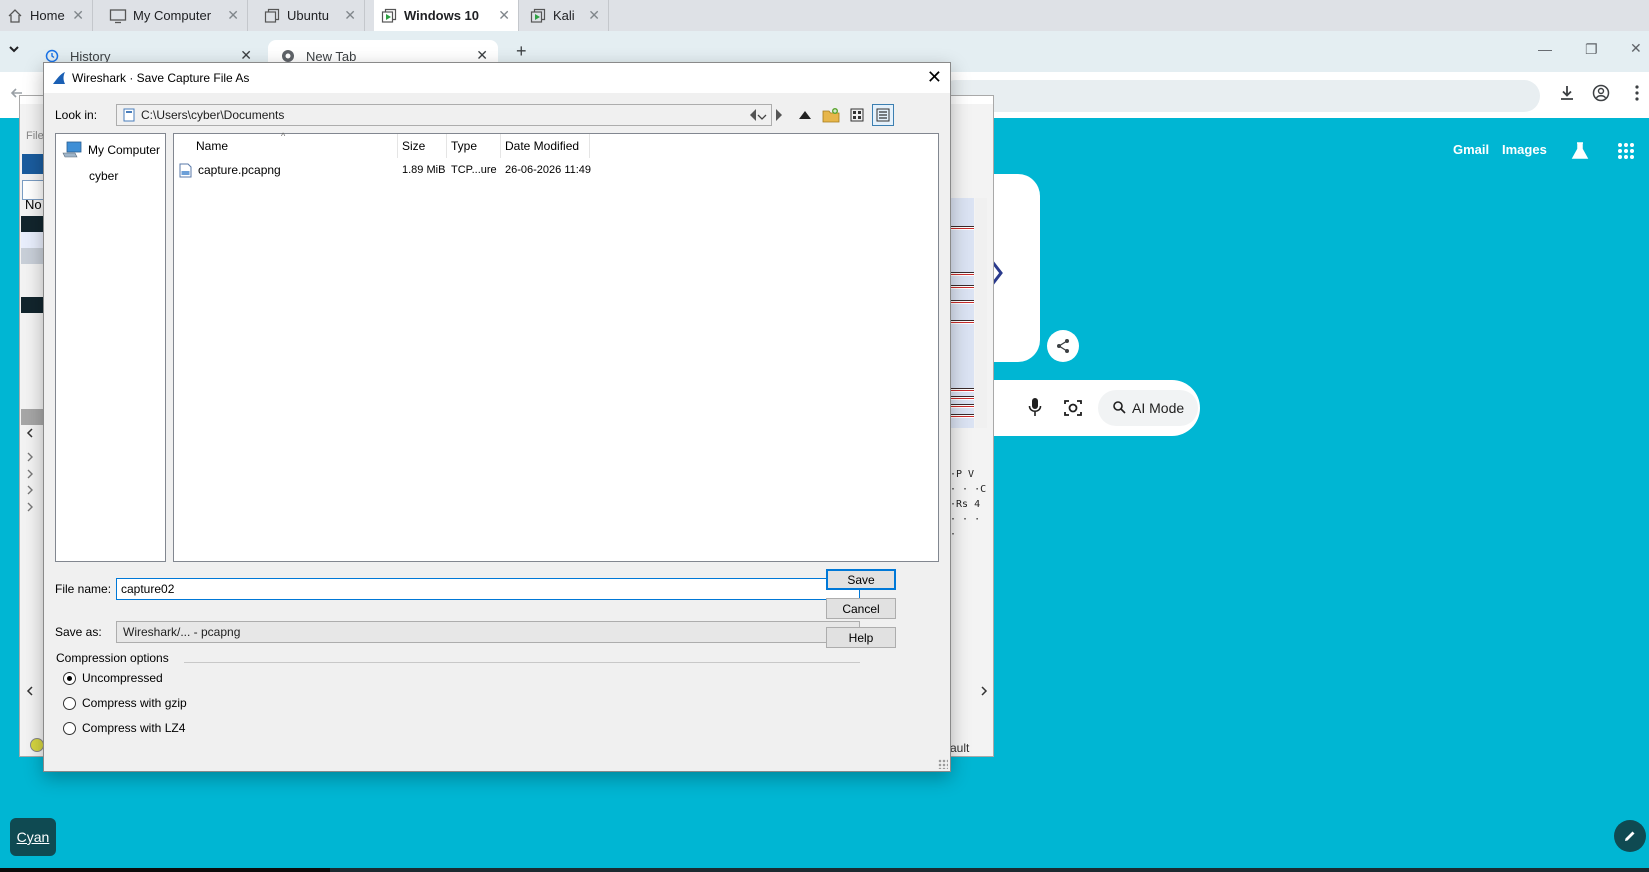  What do you see at coordinates (172, 15) in the screenshot?
I see `vm-tab-label: My Computer` at bounding box center [172, 15].